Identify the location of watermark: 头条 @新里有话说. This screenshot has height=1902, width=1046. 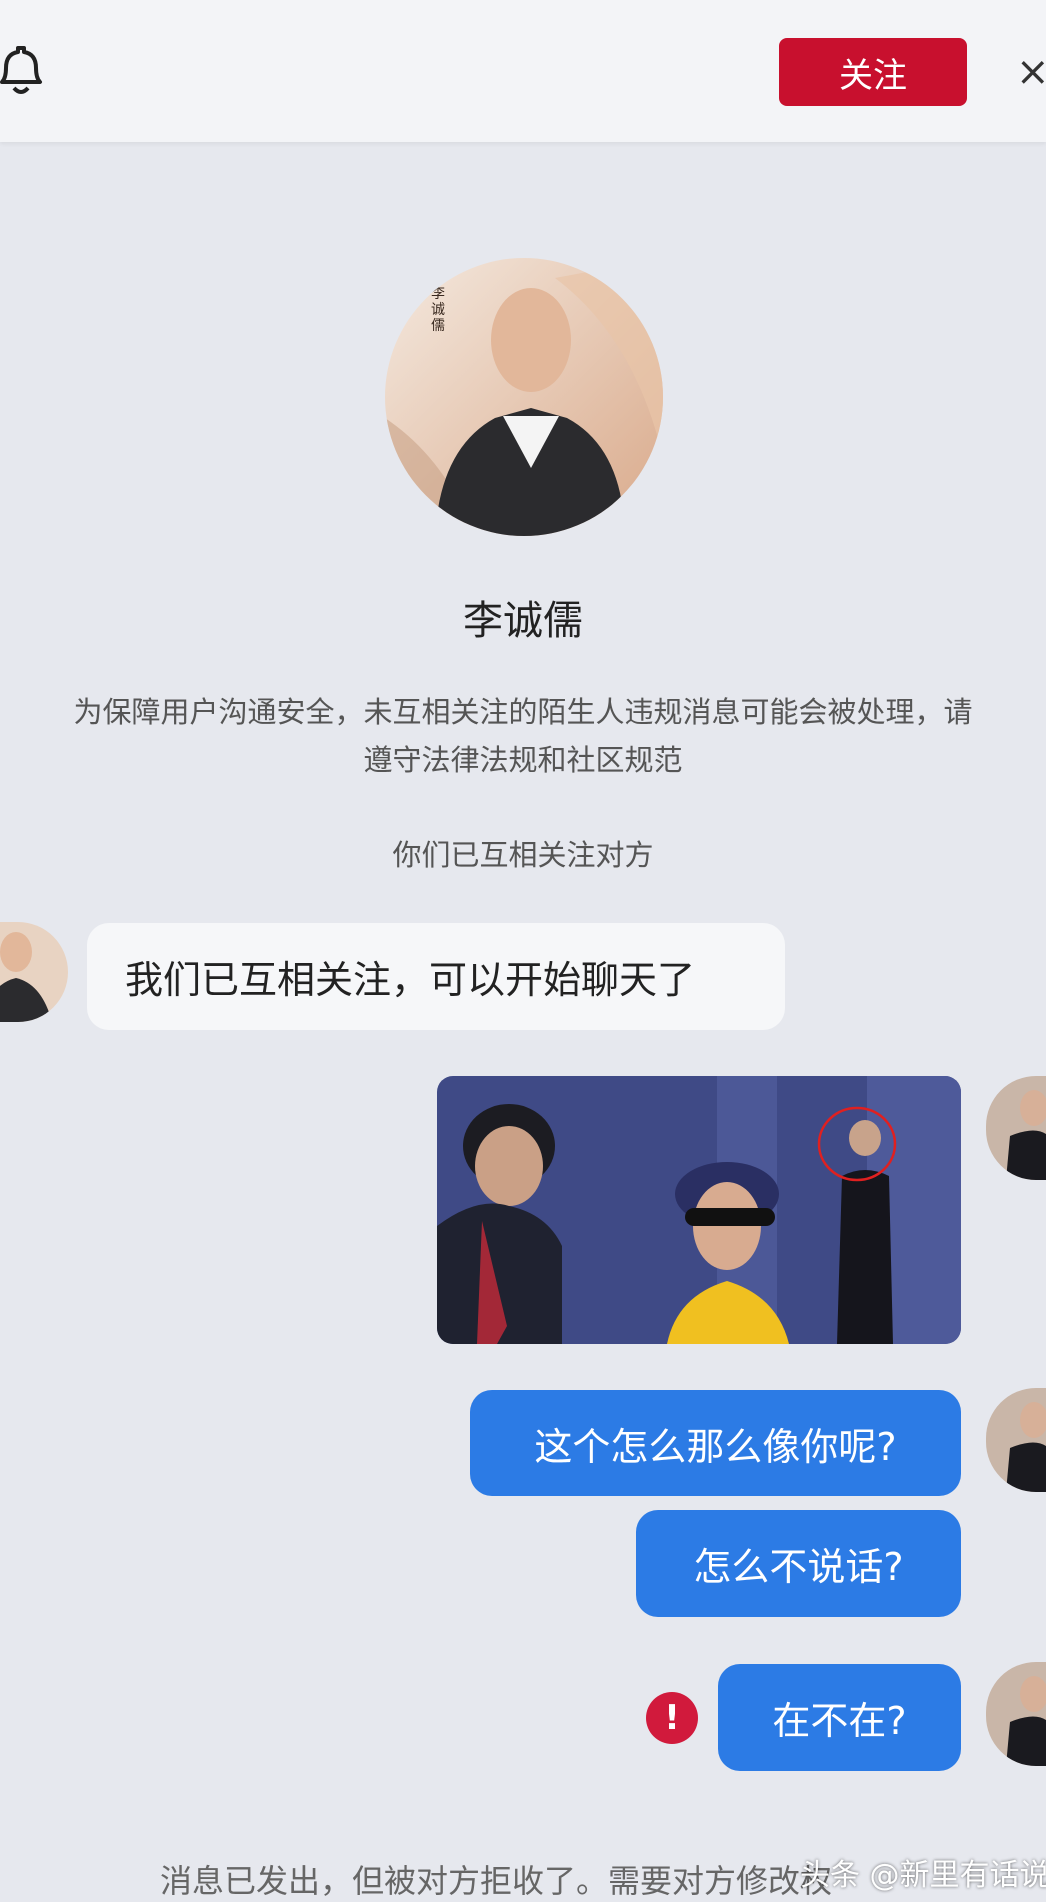
(923, 1875).